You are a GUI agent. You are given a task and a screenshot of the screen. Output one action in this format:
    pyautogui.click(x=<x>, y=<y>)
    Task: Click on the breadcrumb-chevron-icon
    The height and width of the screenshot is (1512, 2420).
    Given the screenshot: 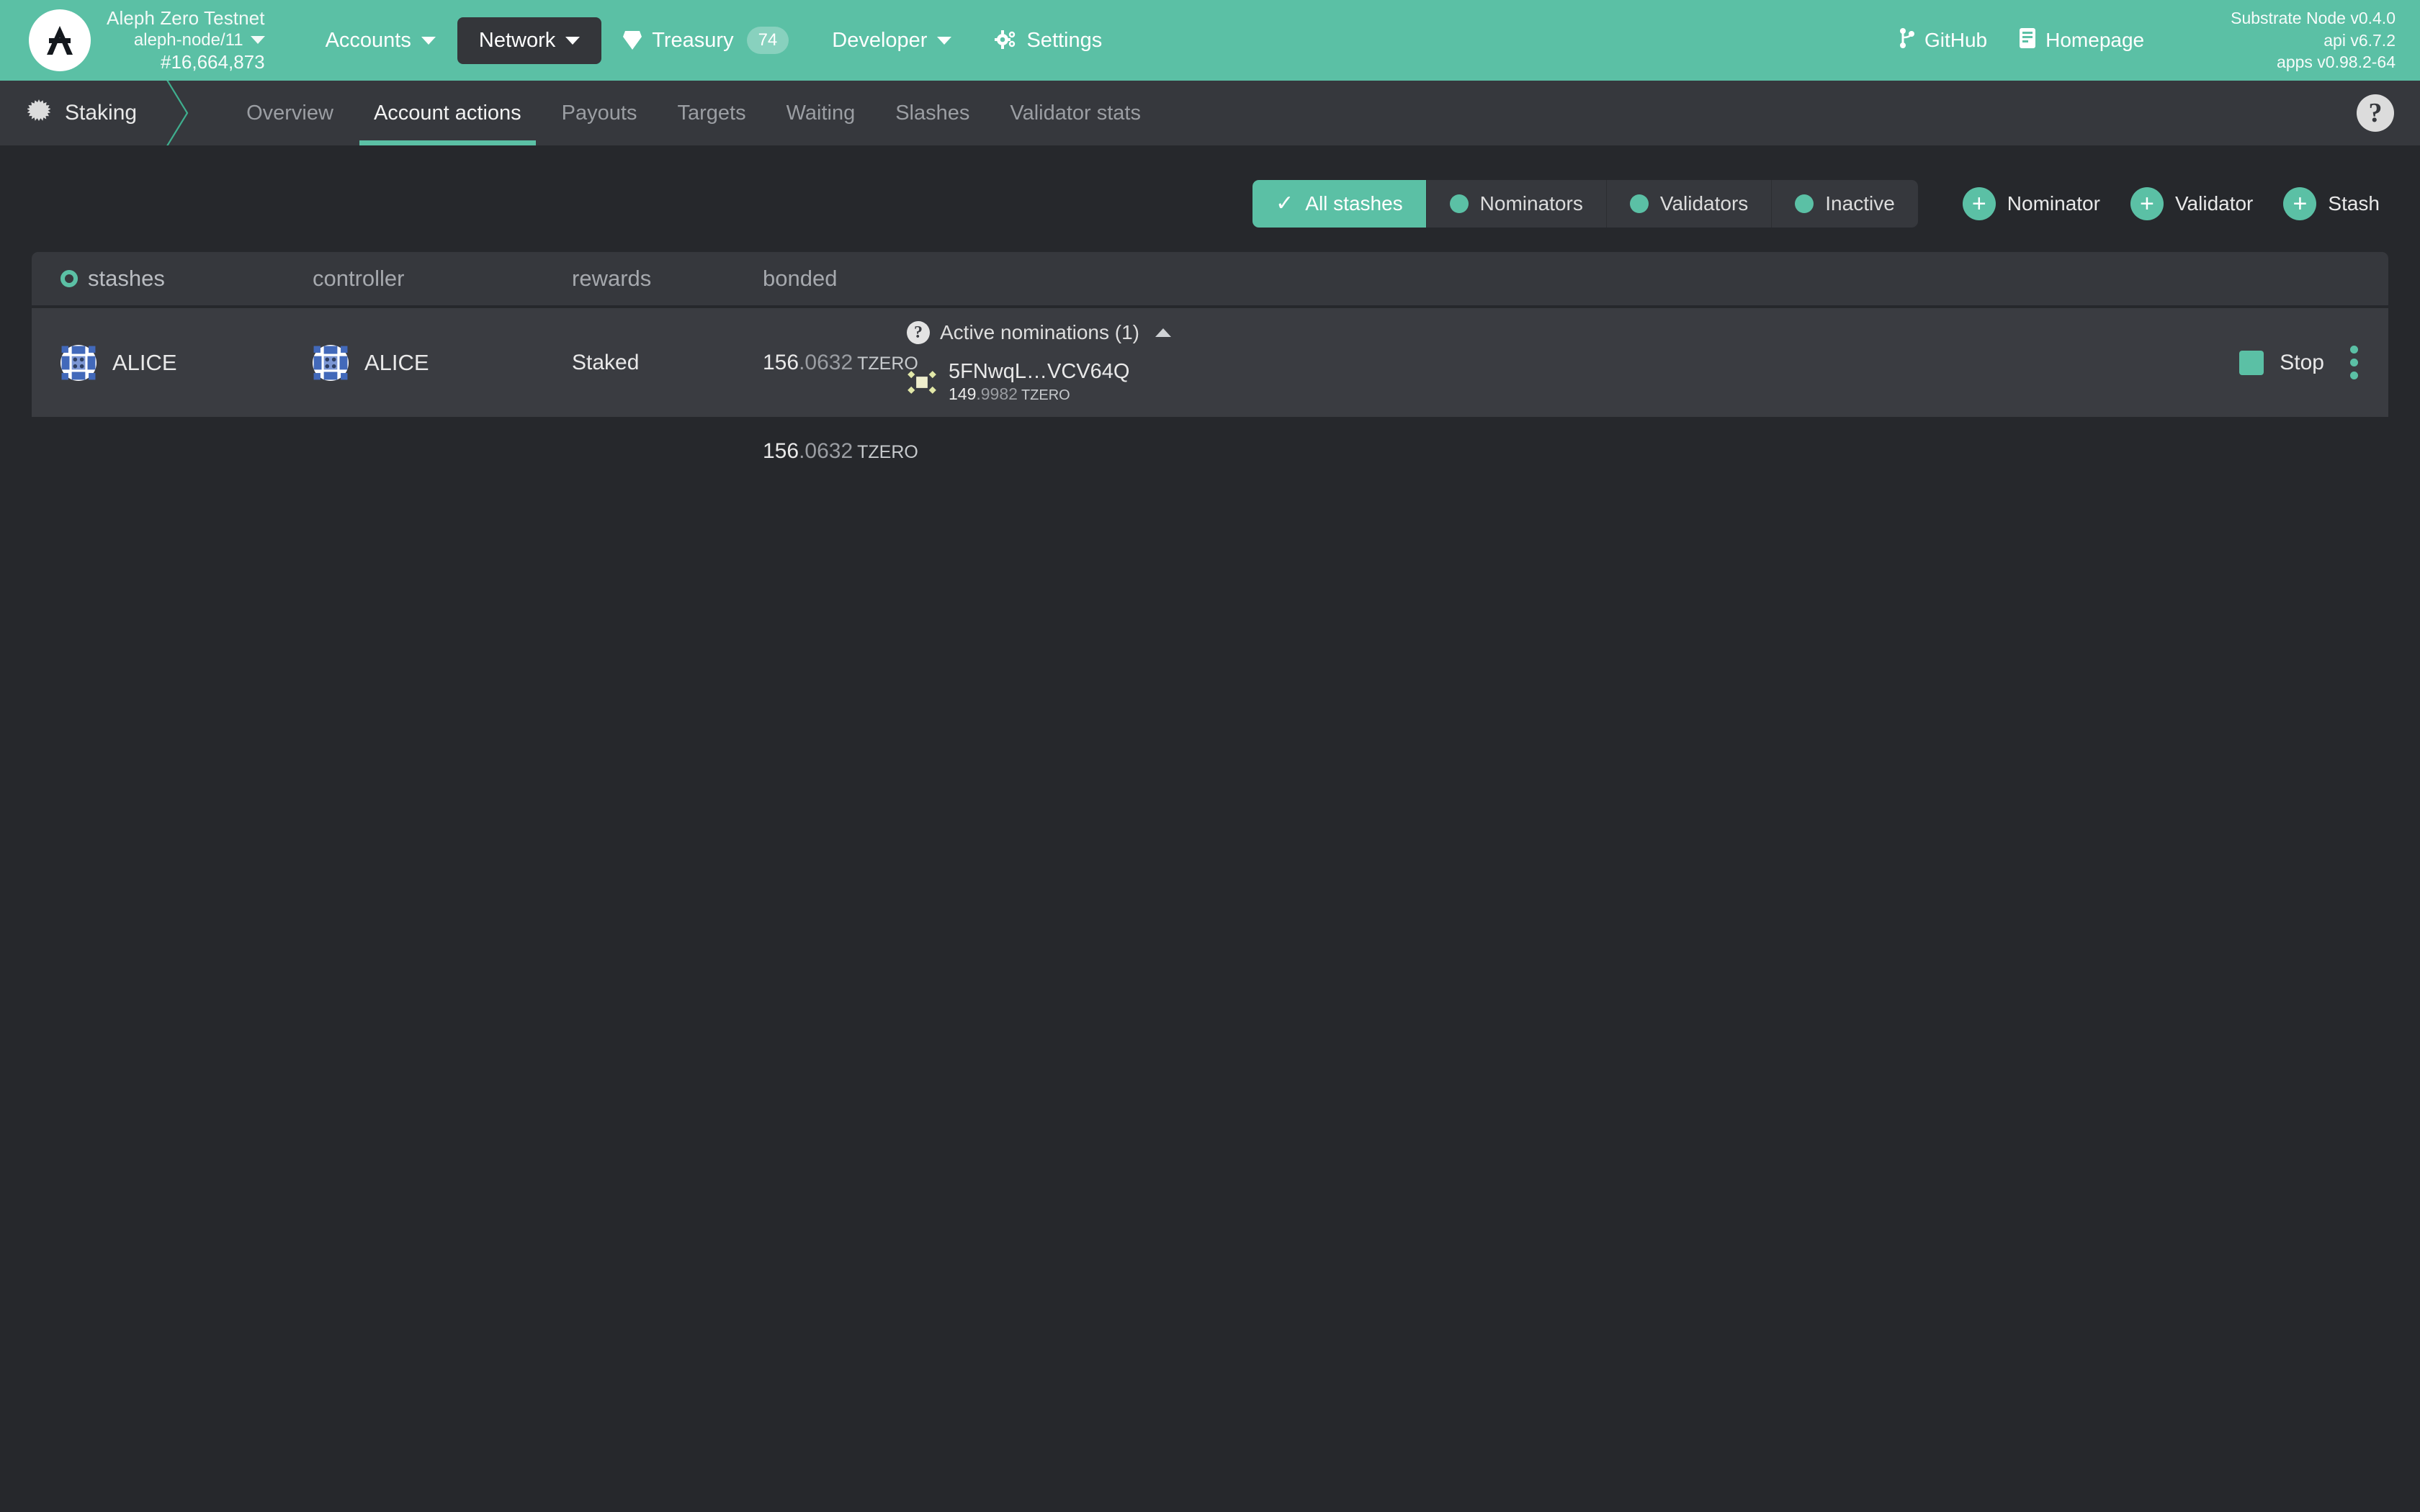 What is the action you would take?
    pyautogui.click(x=177, y=113)
    